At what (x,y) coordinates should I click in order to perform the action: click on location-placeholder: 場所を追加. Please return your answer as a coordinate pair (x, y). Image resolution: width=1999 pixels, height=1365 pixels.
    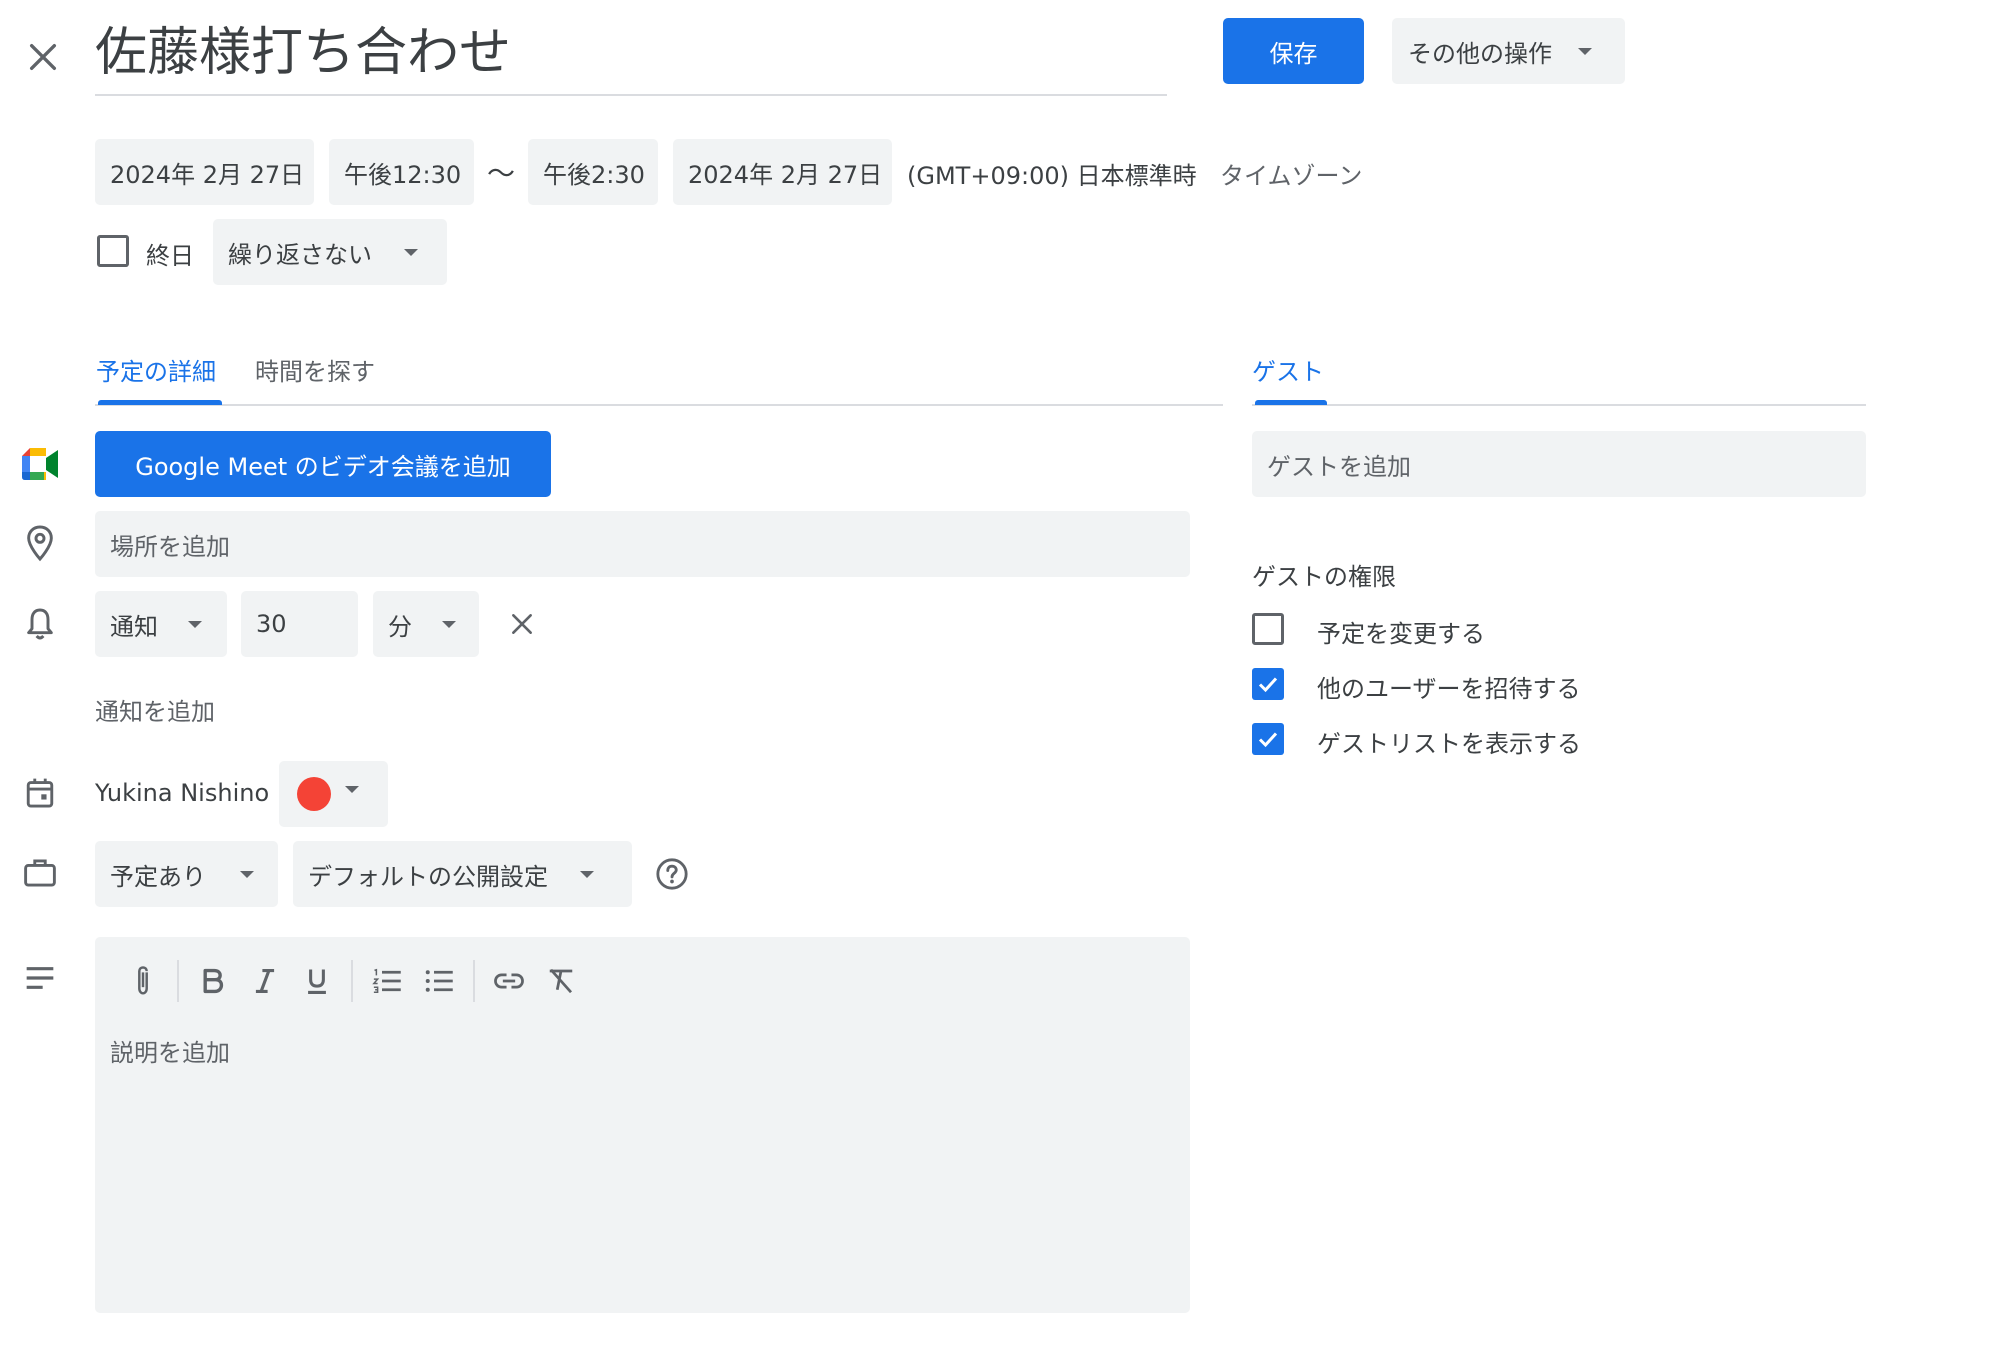
    Looking at the image, I should click on (170, 546).